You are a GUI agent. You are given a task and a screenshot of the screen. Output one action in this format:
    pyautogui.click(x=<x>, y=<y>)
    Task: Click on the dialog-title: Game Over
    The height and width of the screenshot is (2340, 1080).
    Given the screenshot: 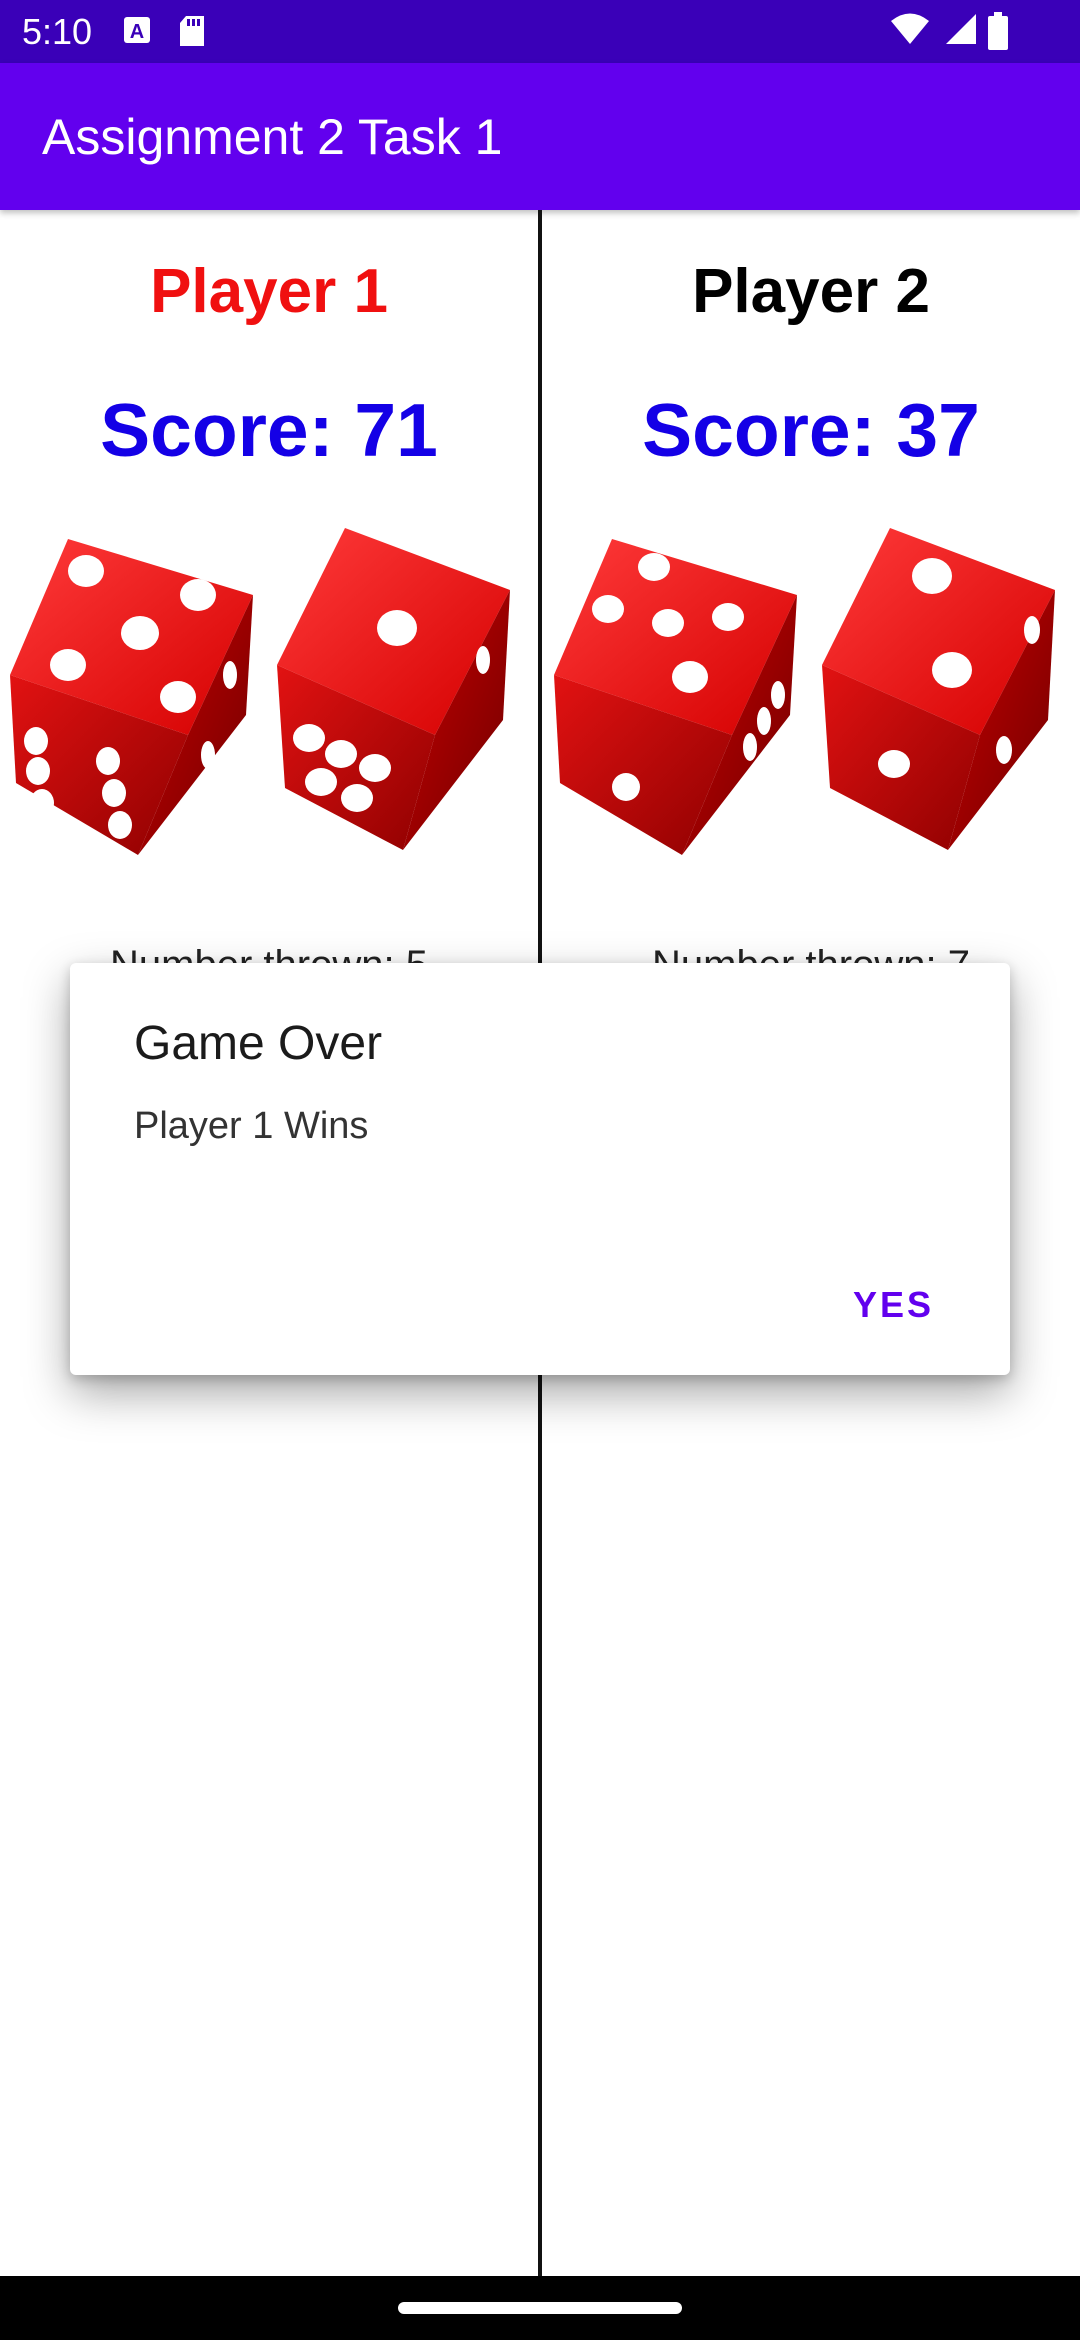 What is the action you would take?
    pyautogui.click(x=258, y=1043)
    